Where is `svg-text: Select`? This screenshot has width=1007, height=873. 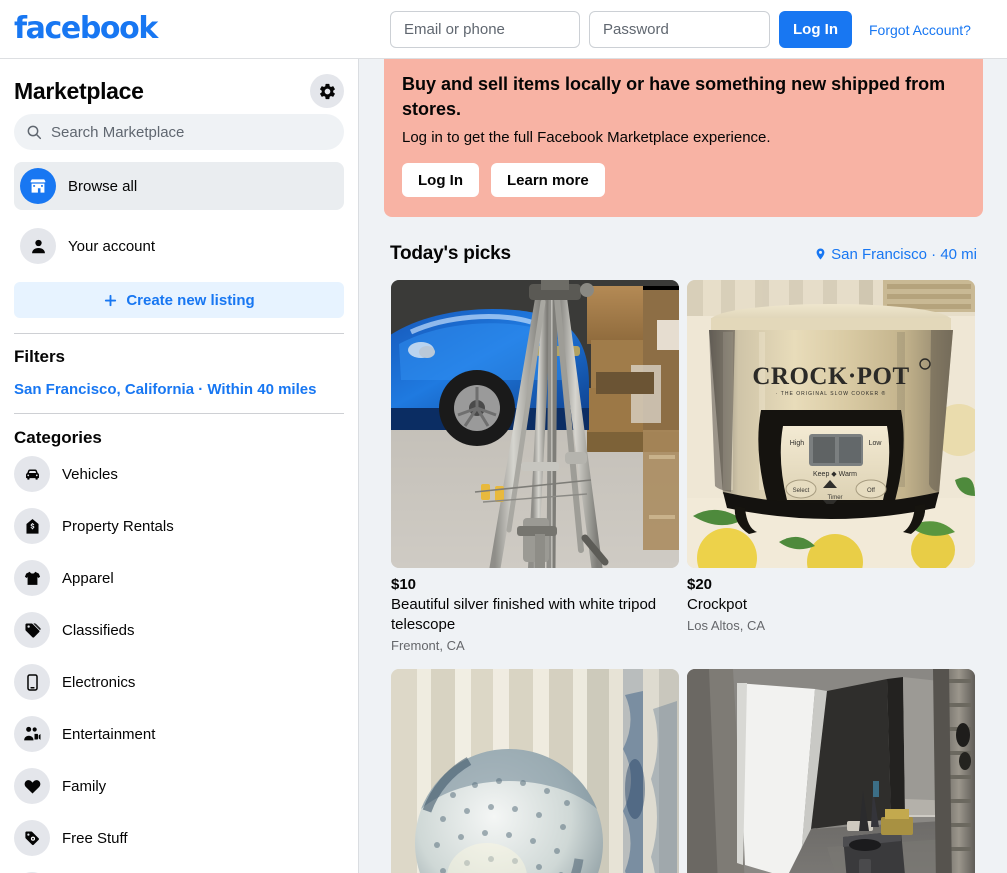 svg-text: Select is located at coordinates (801, 491).